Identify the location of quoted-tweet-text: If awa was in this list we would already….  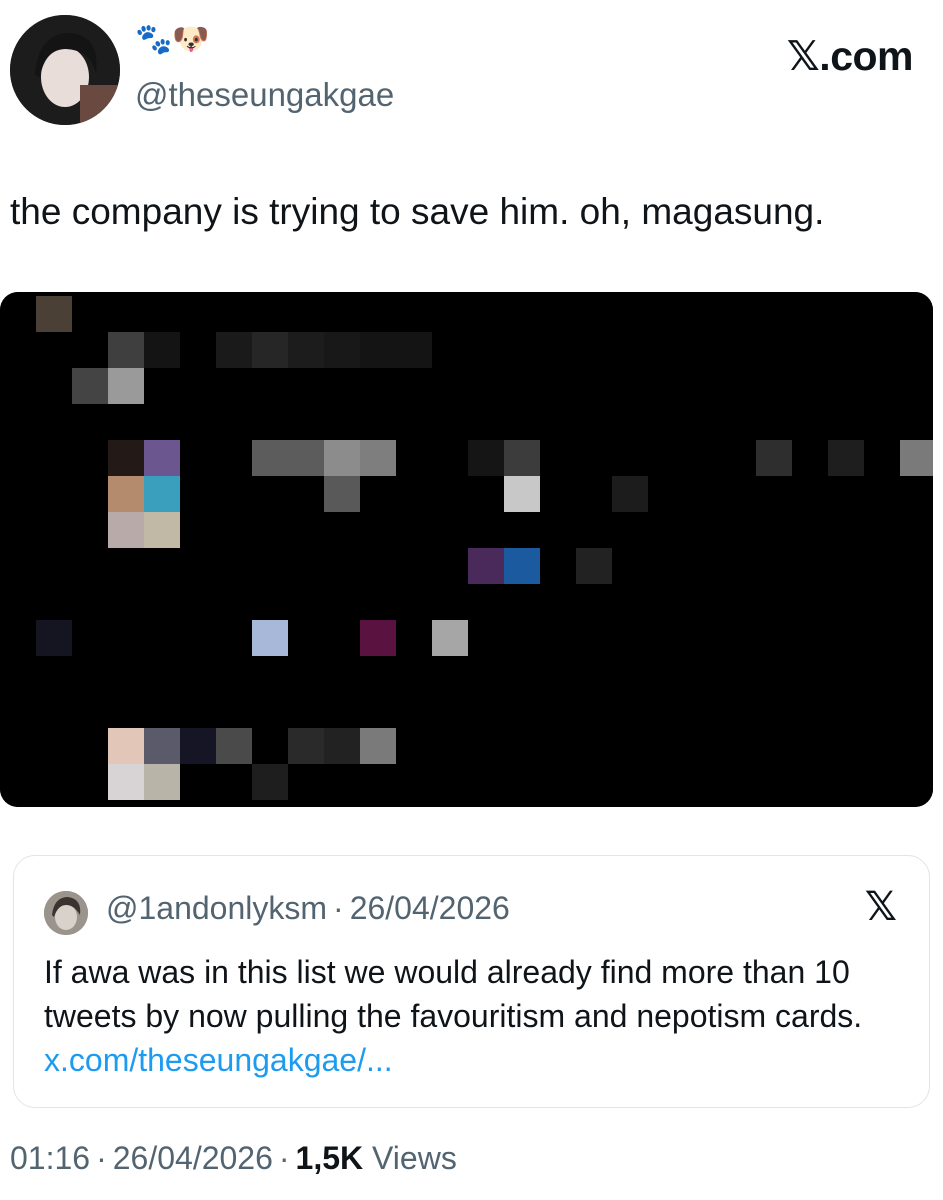
(474, 1016).